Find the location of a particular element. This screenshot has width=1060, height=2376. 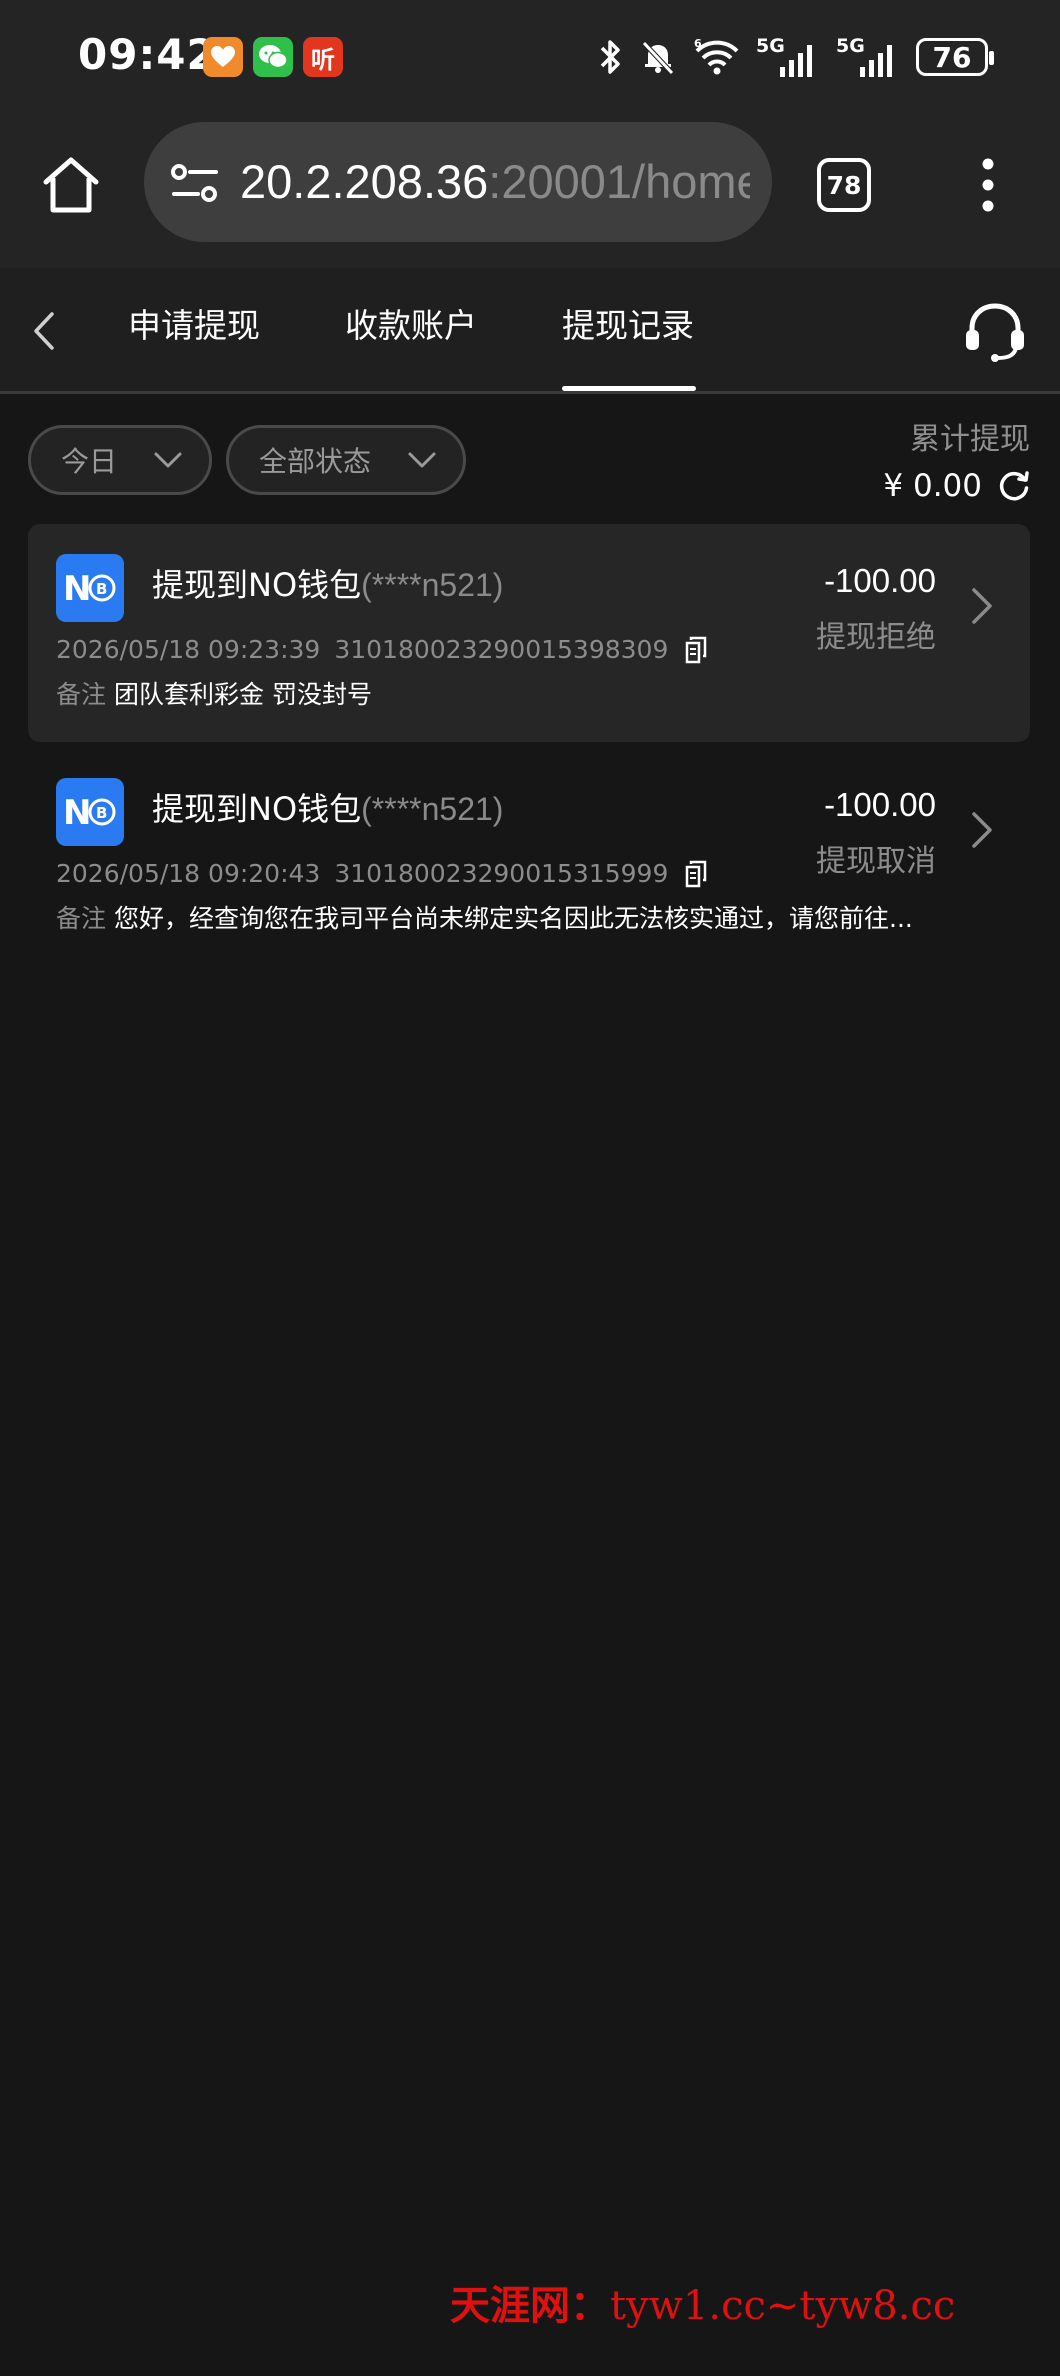

total-withdrawn-amount: ¥ 0.00 is located at coordinates (932, 486).